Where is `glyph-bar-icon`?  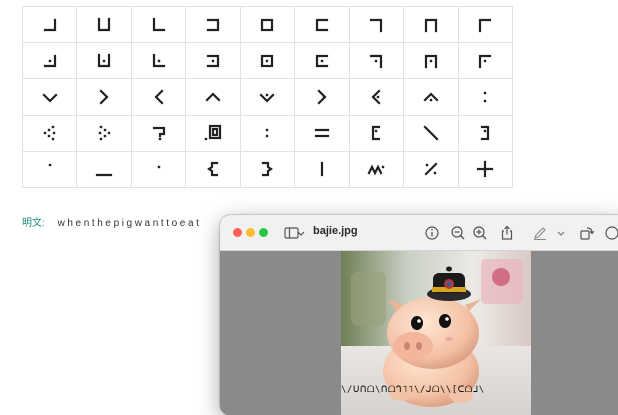 glyph-bar-icon is located at coordinates (322, 169).